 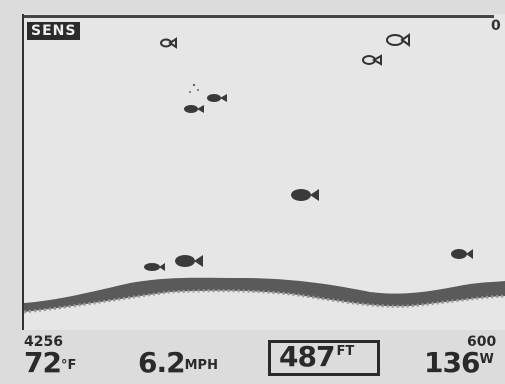 What do you see at coordinates (264, 294) in the screenshot?
I see `bottom-contour` at bounding box center [264, 294].